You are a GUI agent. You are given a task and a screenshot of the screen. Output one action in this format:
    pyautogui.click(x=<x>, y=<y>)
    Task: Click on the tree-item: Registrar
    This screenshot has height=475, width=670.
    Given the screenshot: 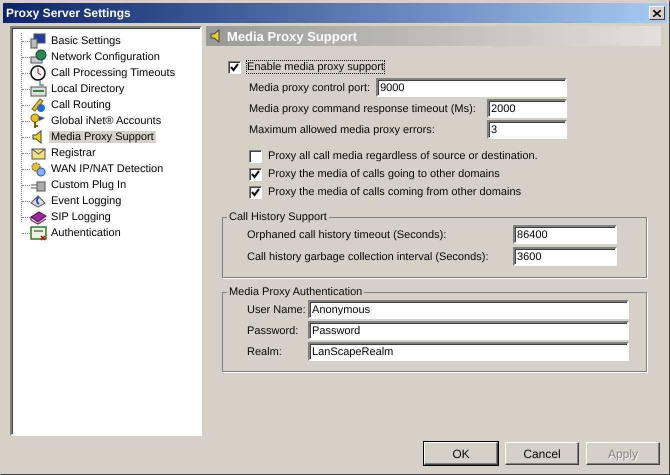 What is the action you would take?
    pyautogui.click(x=73, y=153)
    